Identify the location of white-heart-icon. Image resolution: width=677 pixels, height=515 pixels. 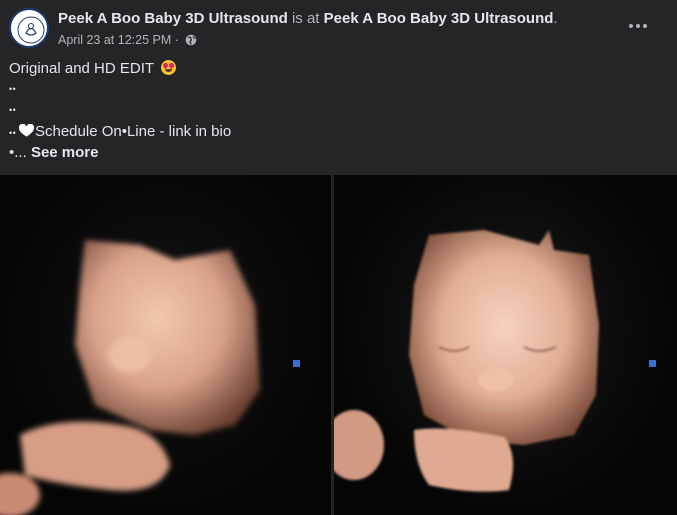
(26, 130).